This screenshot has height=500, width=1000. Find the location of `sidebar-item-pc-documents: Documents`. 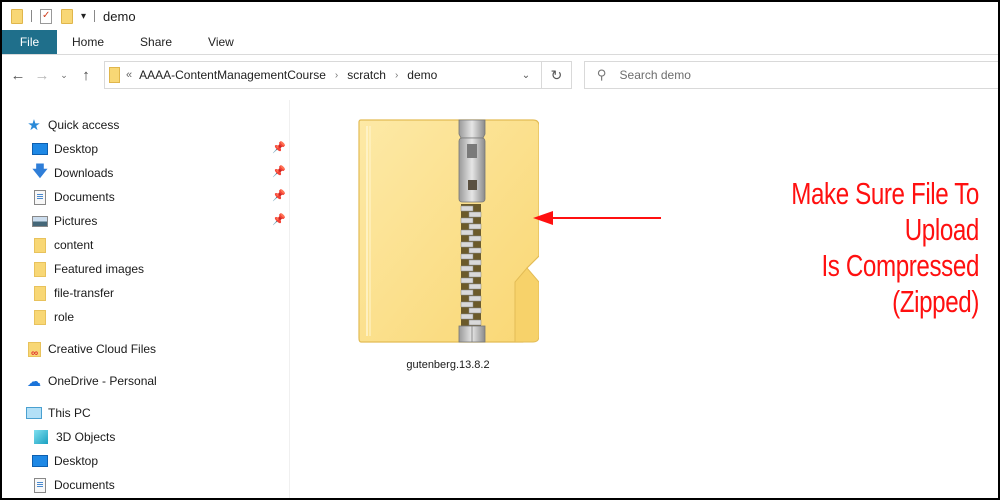

sidebar-item-pc-documents: Documents is located at coordinates (73, 485).